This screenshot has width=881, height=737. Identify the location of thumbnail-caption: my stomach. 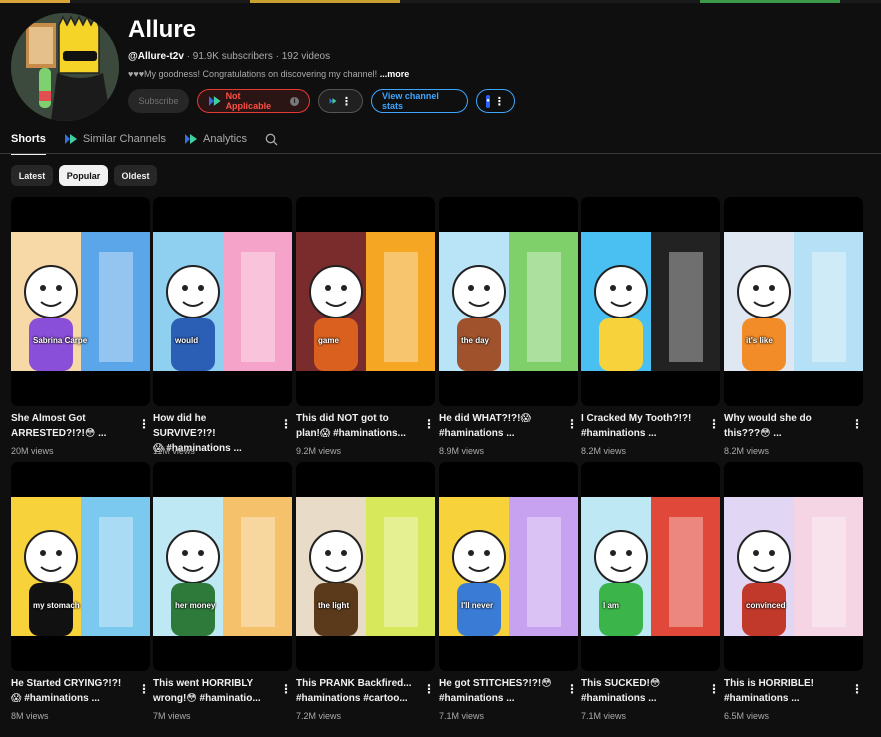
(56, 605).